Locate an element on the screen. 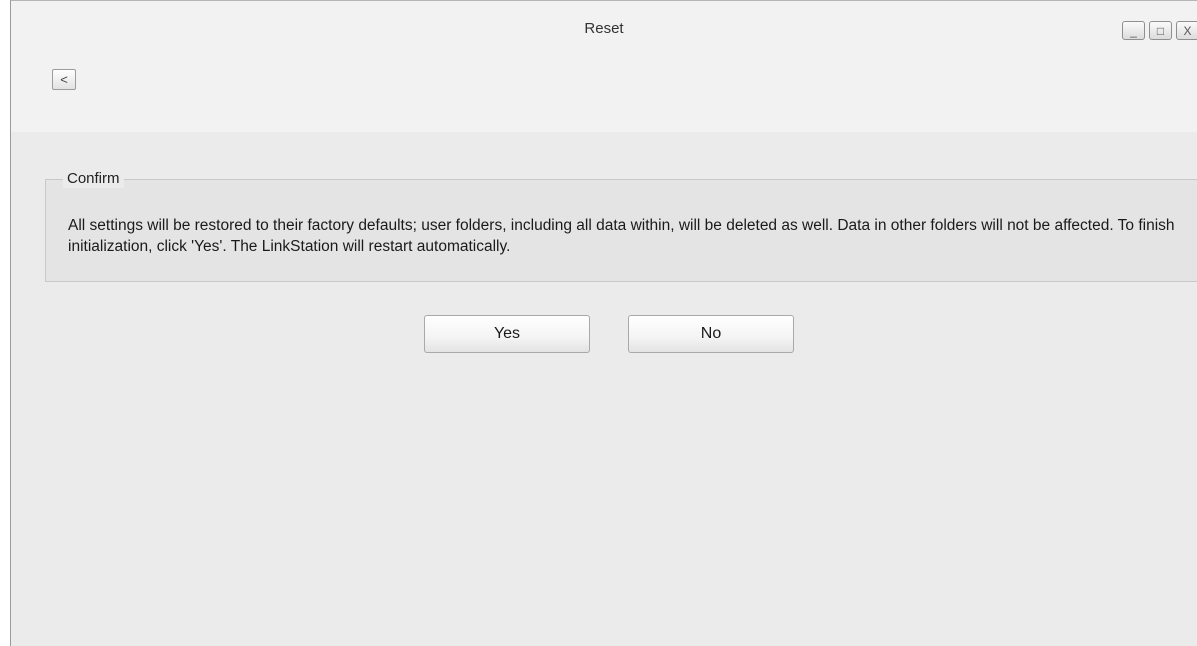  window-controls: _ □ X is located at coordinates (1159, 30).